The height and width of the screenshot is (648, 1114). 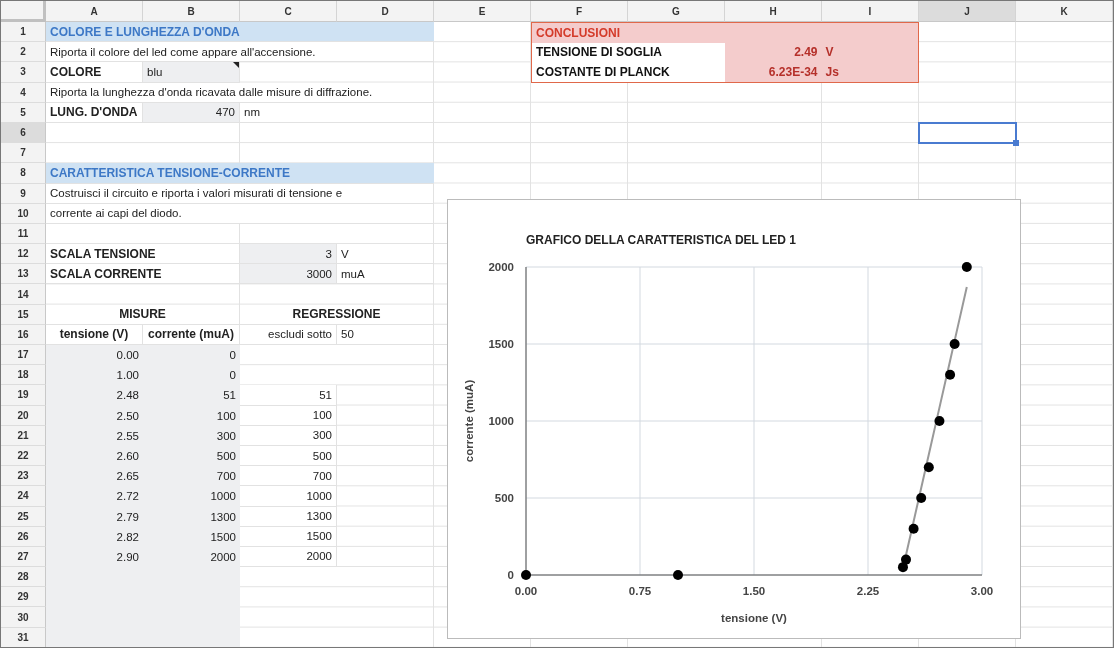 What do you see at coordinates (806, 53) in the screenshot?
I see `result-value: 2.49` at bounding box center [806, 53].